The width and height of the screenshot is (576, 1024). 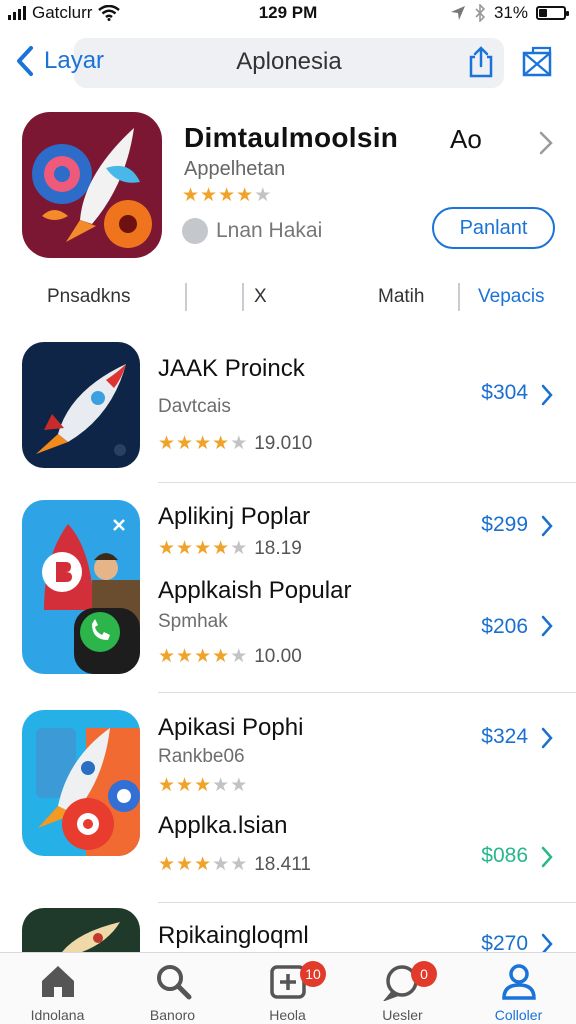 I want to click on tab-label: Banoro, so click(x=172, y=1015).